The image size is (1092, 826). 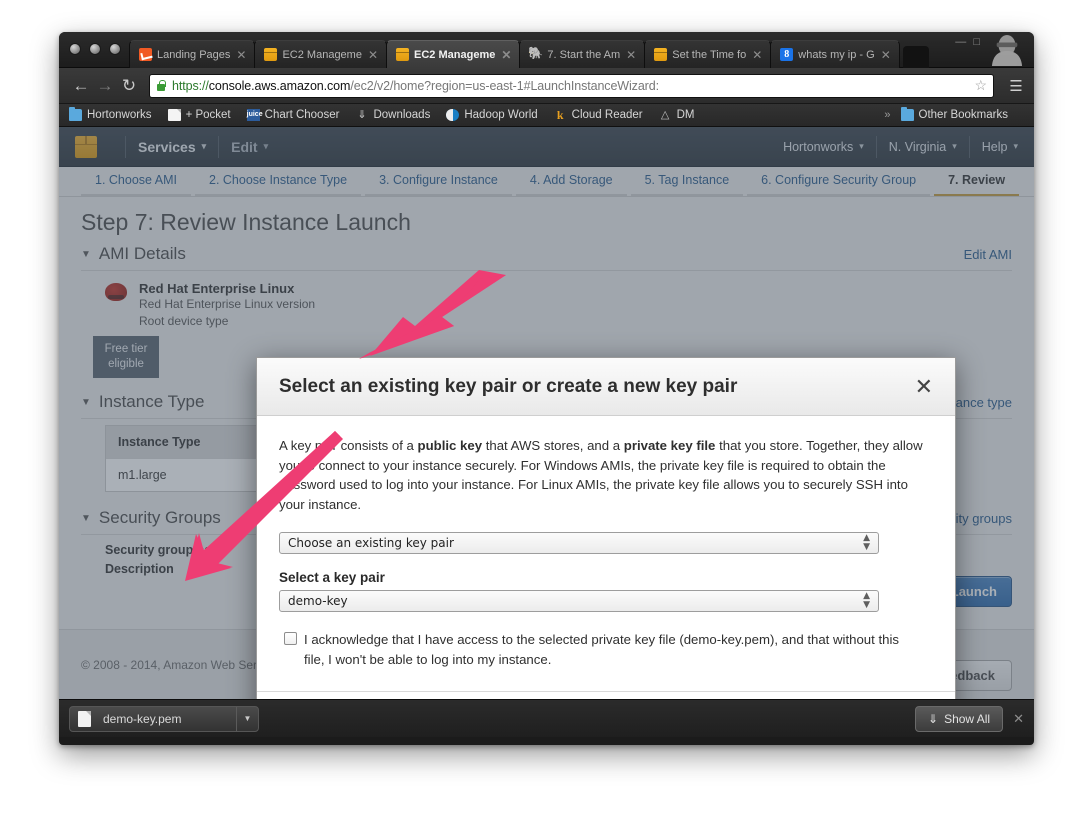 What do you see at coordinates (119, 115) in the screenshot?
I see `bookmark-label: Hortonworks` at bounding box center [119, 115].